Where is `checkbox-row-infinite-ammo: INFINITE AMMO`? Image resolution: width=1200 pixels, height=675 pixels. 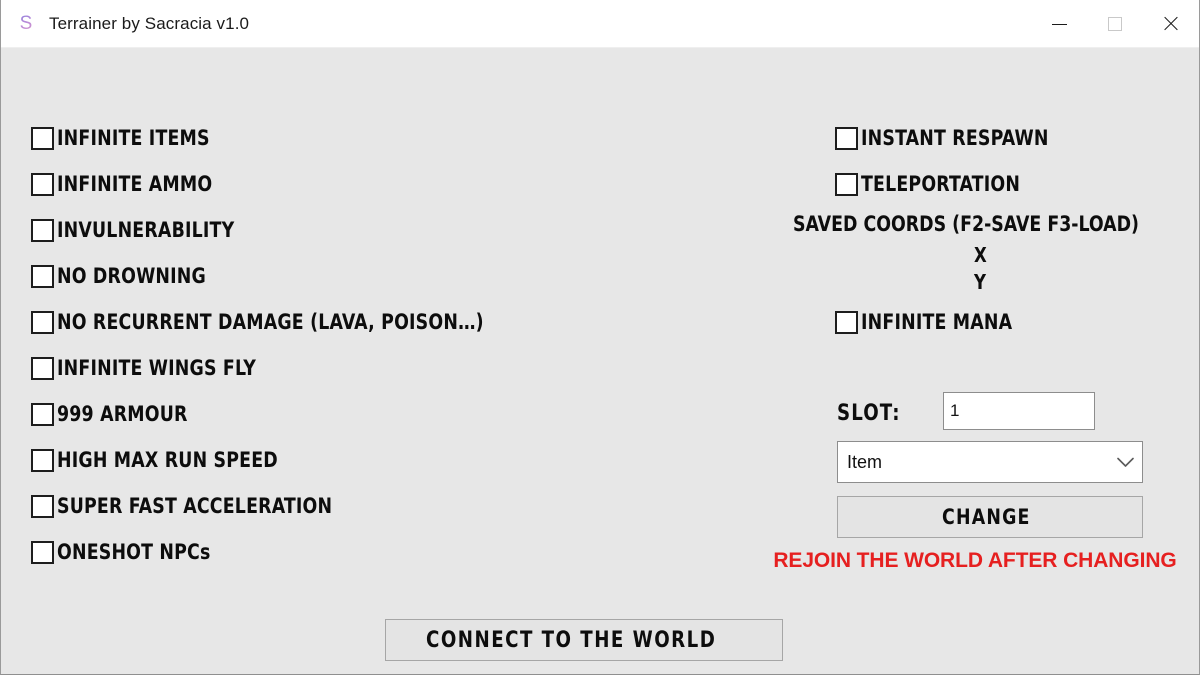
checkbox-row-infinite-ammo: INFINITE AMMO is located at coordinates (128, 184).